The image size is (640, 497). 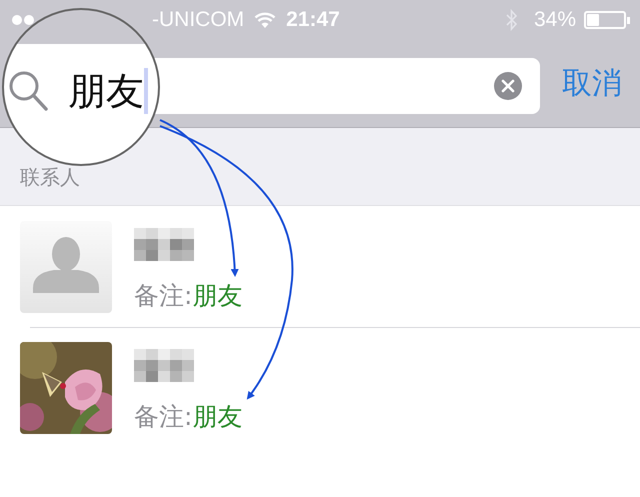 I want to click on signal-icon, so click(x=23, y=20).